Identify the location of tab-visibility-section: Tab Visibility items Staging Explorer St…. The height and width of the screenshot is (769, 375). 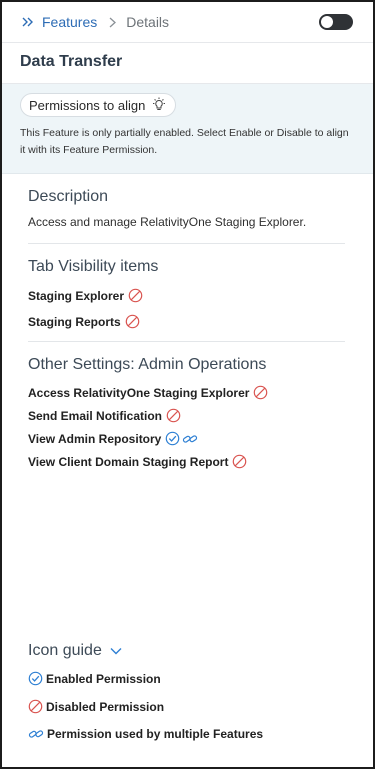
(187, 286).